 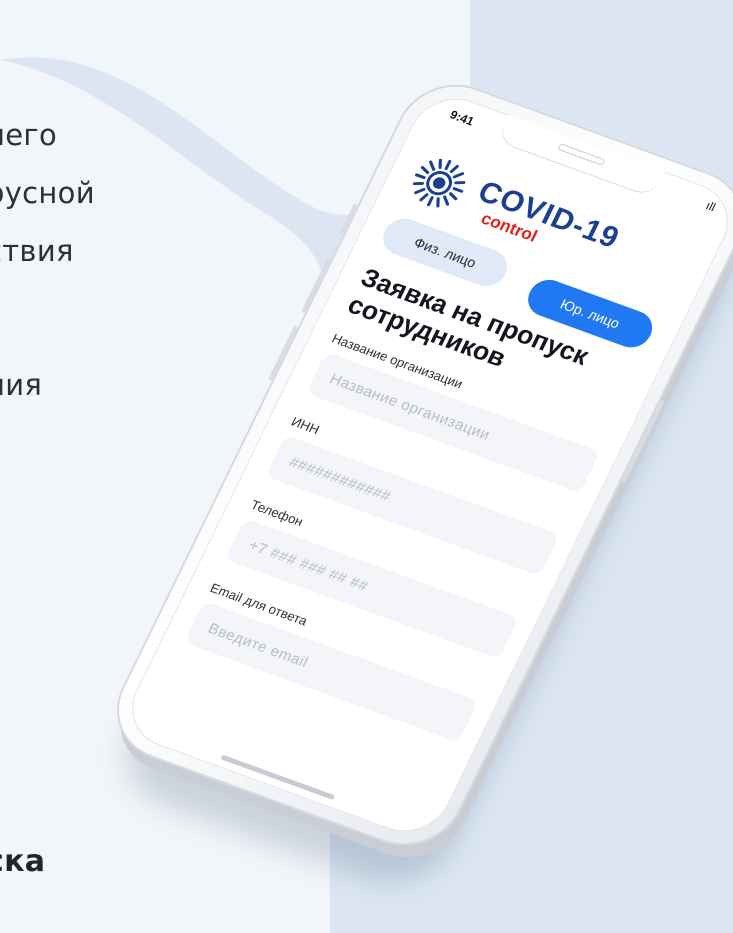 What do you see at coordinates (462, 118) in the screenshot?
I see `status-time: 9:41` at bounding box center [462, 118].